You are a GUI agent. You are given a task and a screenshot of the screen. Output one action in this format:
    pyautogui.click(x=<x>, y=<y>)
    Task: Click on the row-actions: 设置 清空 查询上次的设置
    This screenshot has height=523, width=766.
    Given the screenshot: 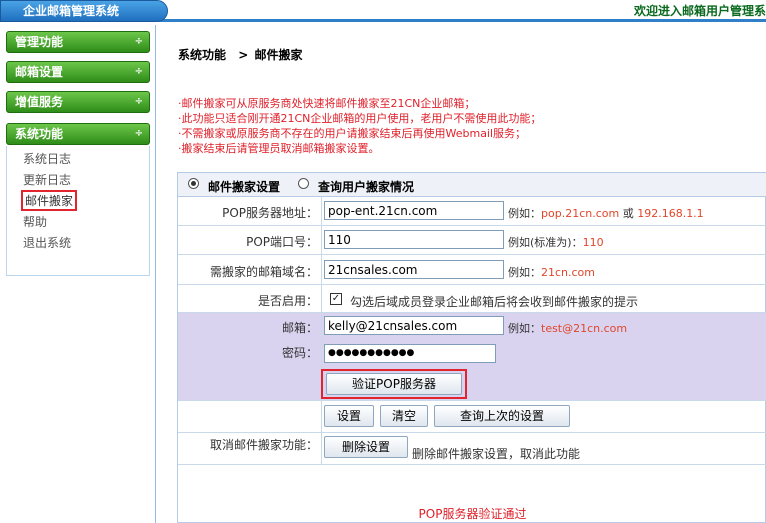 What is the action you would take?
    pyautogui.click(x=472, y=417)
    